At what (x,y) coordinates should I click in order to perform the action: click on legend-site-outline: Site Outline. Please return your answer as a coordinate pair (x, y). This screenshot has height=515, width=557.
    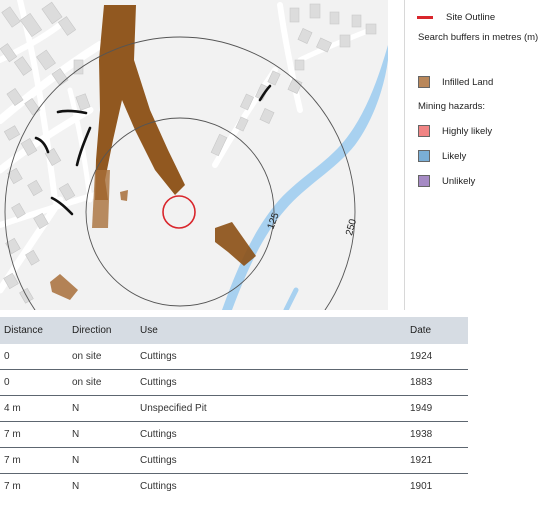
    Looking at the image, I should click on (484, 17).